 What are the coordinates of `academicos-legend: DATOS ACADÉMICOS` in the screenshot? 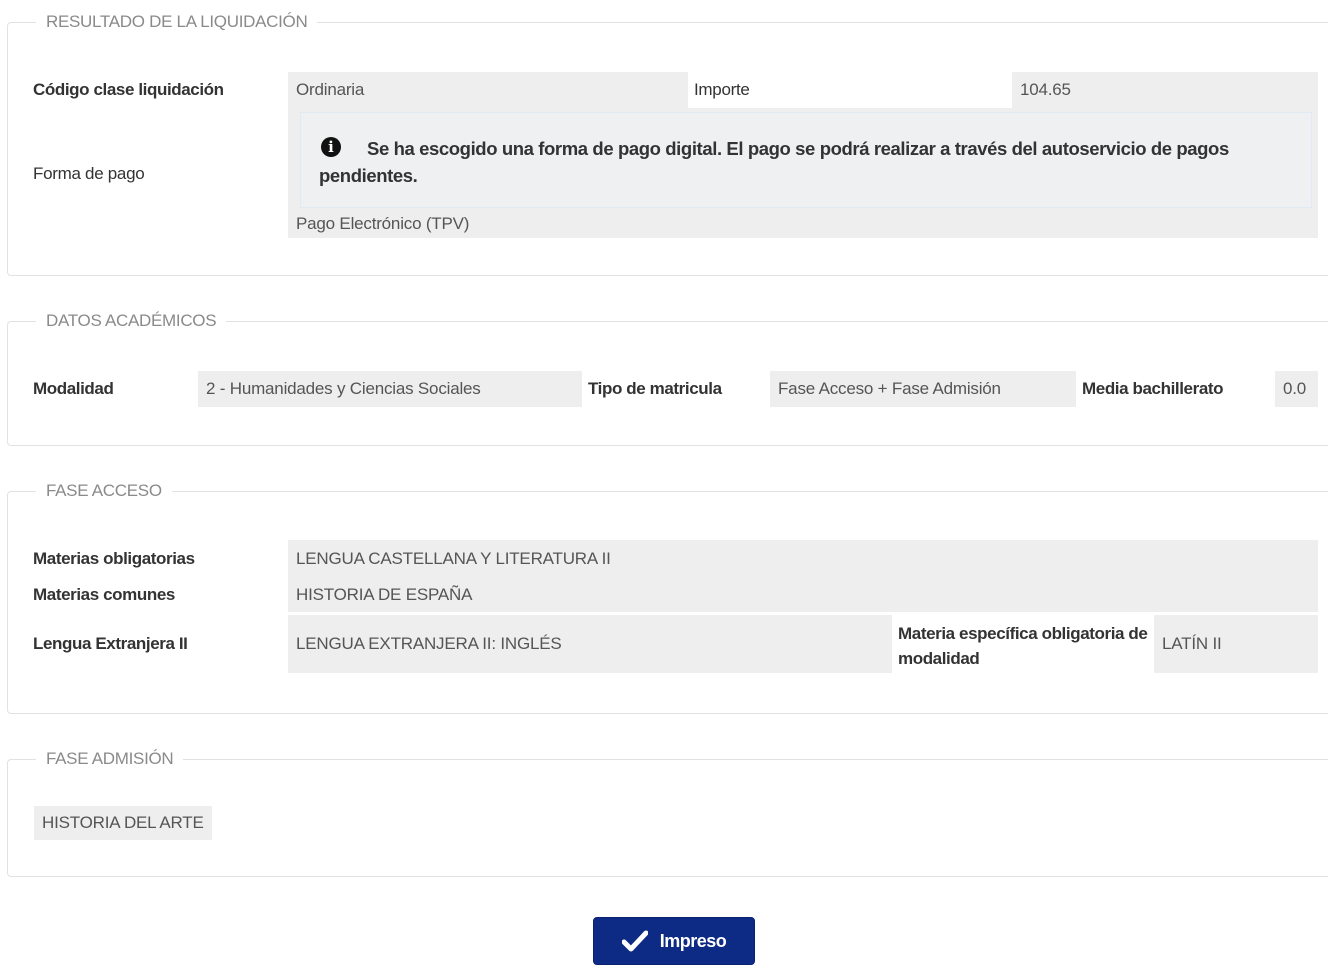 It's located at (131, 321).